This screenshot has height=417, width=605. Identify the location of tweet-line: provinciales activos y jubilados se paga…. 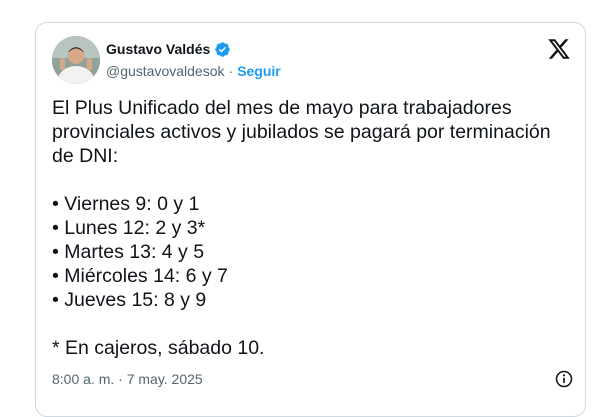
(301, 132).